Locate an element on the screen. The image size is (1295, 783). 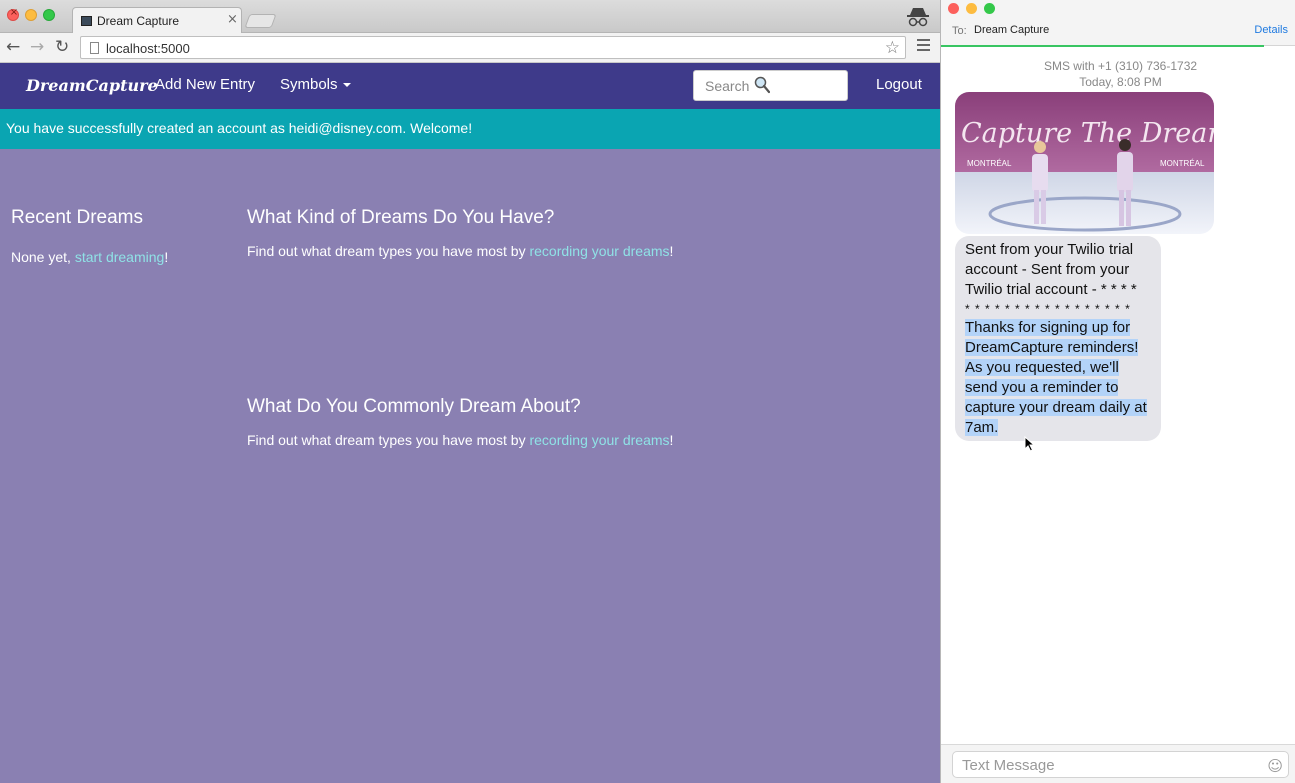
recent-prefix: None yet, is located at coordinates (43, 257).